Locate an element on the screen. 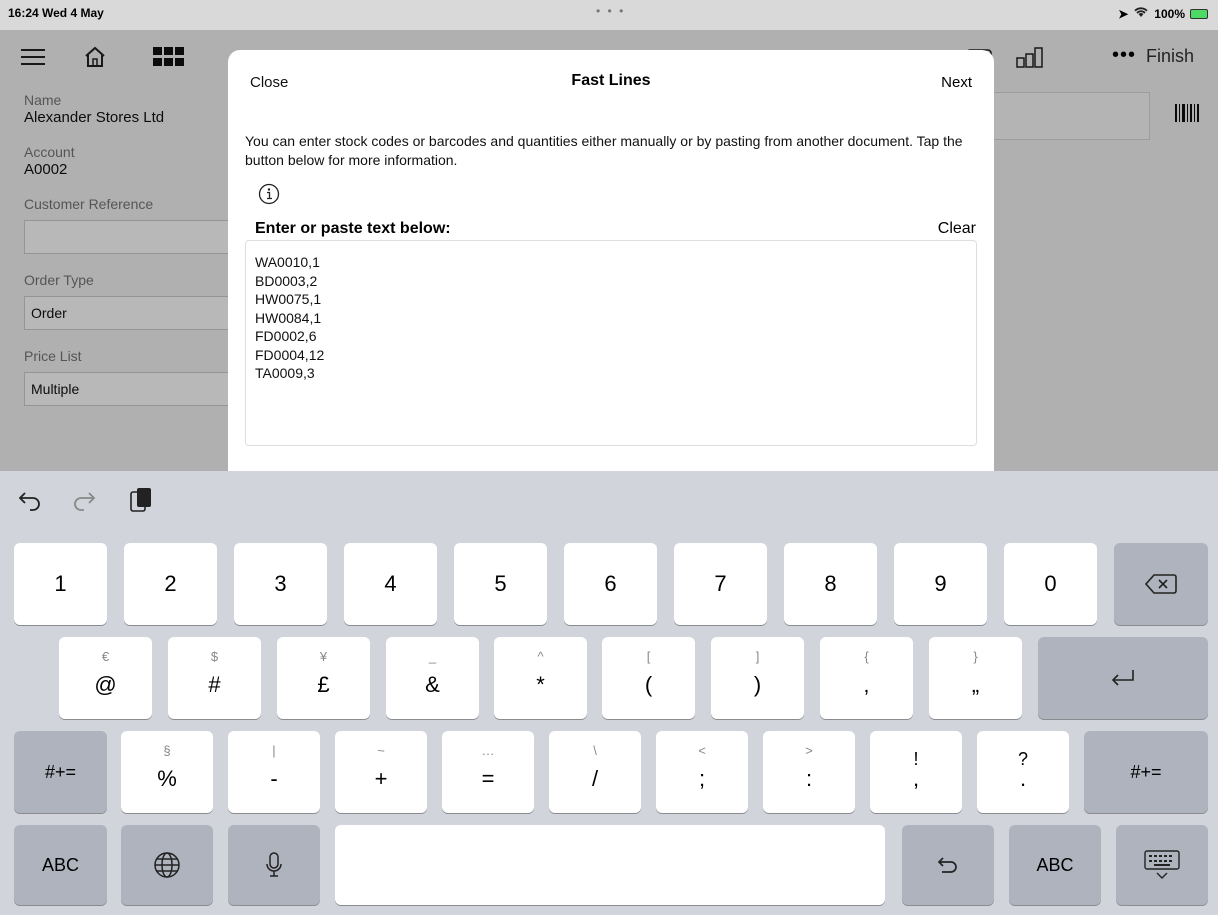  key-8: 8 is located at coordinates (830, 584).